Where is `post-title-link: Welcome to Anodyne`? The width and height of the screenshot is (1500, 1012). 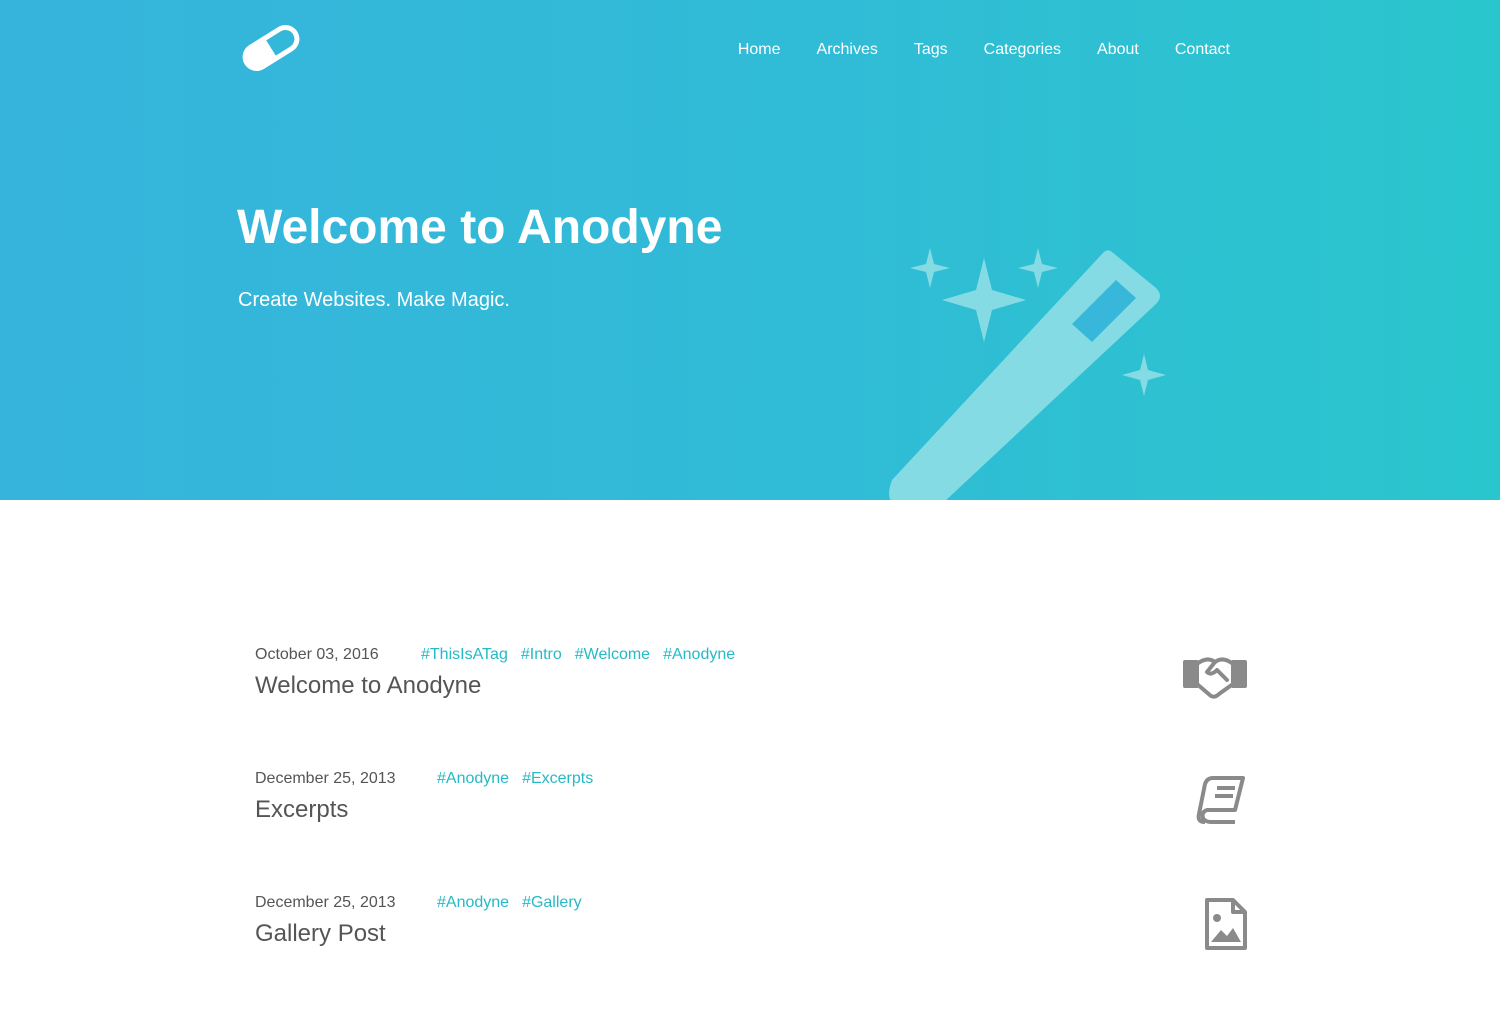
post-title-link: Welcome to Anodyne is located at coordinates (751, 686).